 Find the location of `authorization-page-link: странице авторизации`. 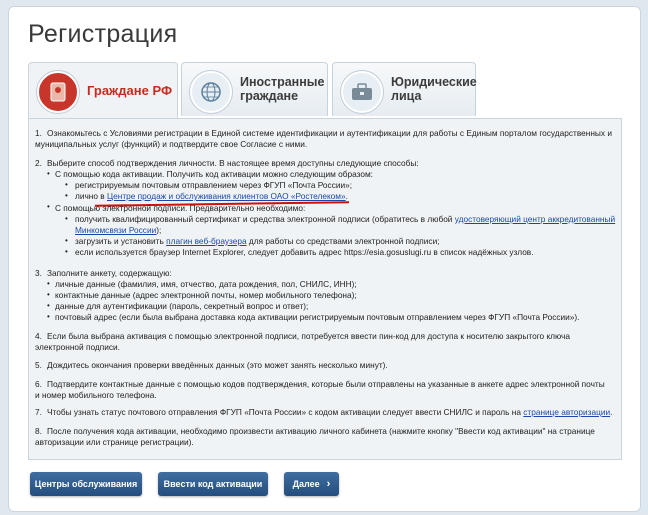

authorization-page-link: странице авторизации is located at coordinates (566, 412).